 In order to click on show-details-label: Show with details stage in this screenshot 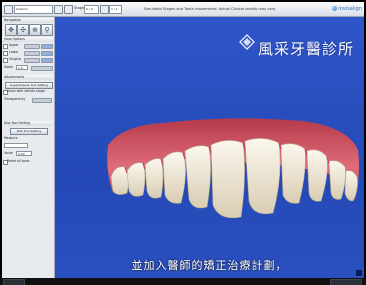, I will do `click(26, 91)`.